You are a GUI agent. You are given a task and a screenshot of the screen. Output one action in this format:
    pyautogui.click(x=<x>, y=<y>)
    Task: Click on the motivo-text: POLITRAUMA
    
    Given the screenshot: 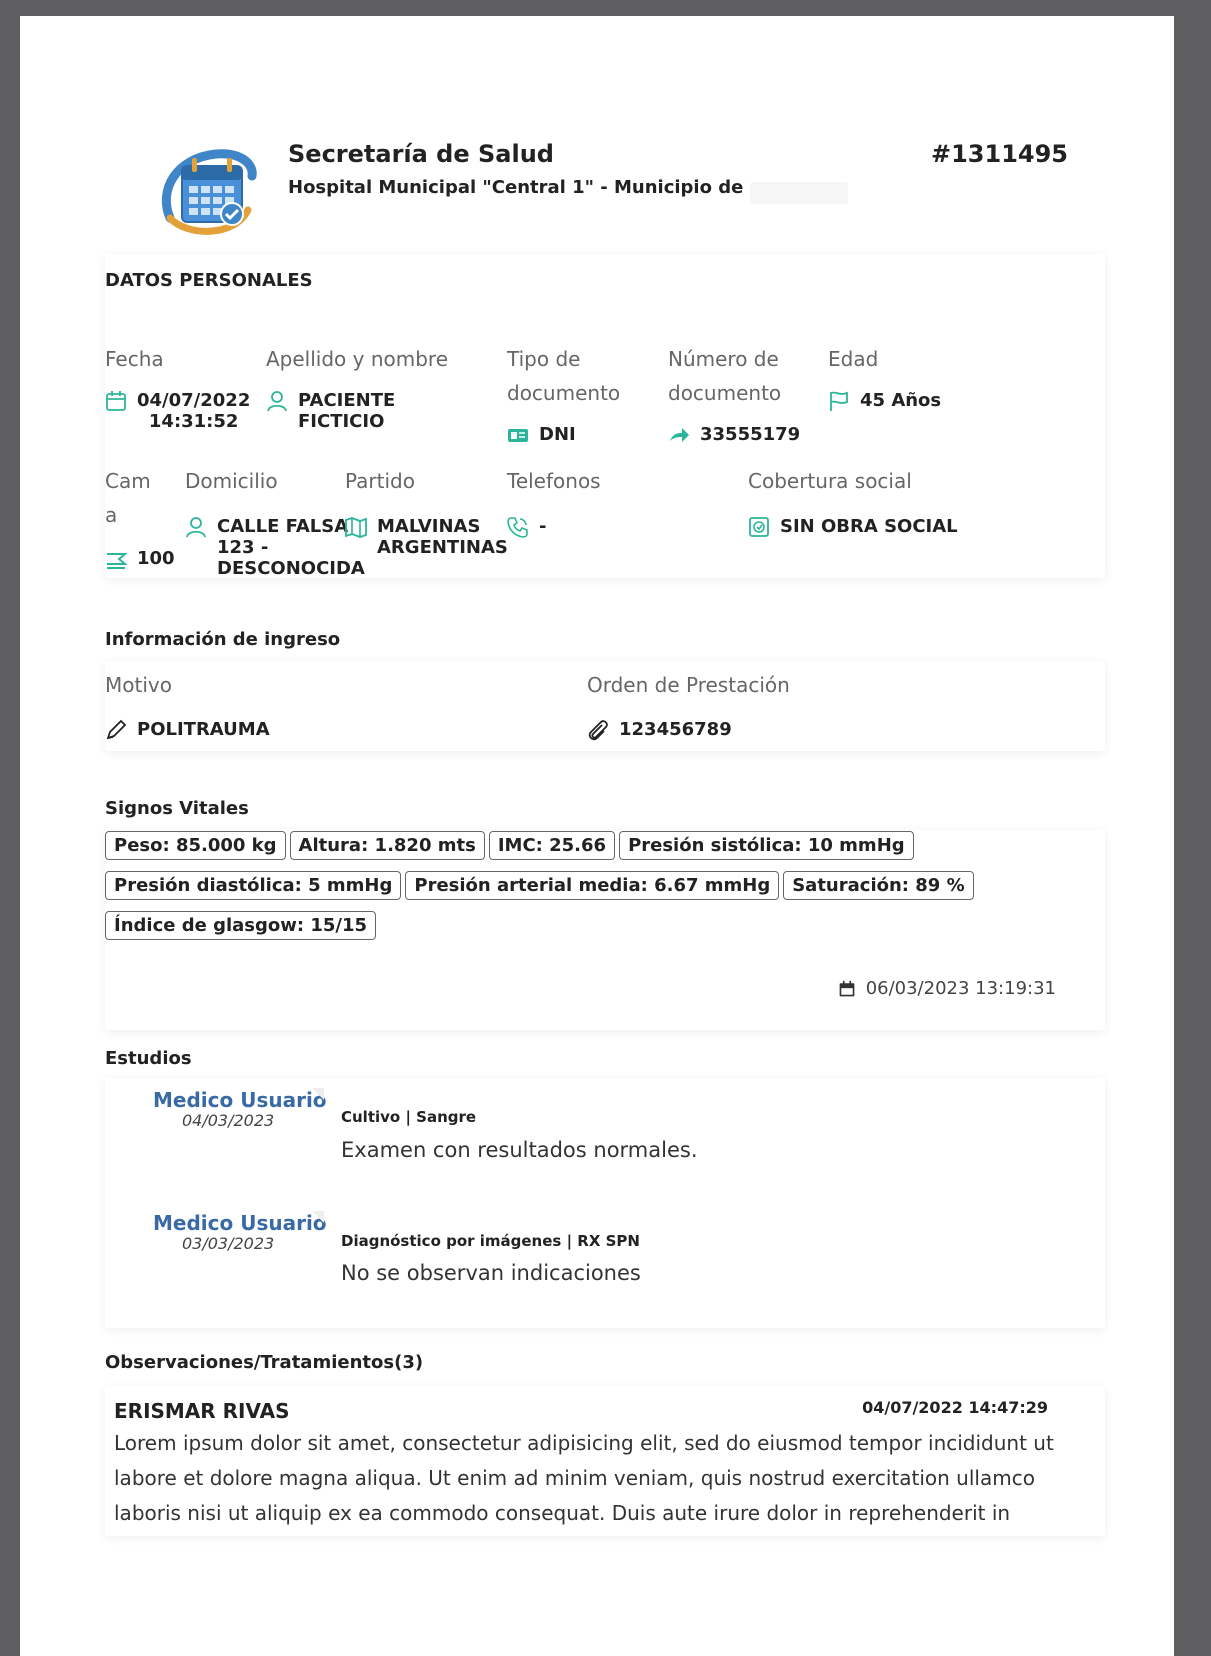 What is the action you would take?
    pyautogui.click(x=203, y=729)
    